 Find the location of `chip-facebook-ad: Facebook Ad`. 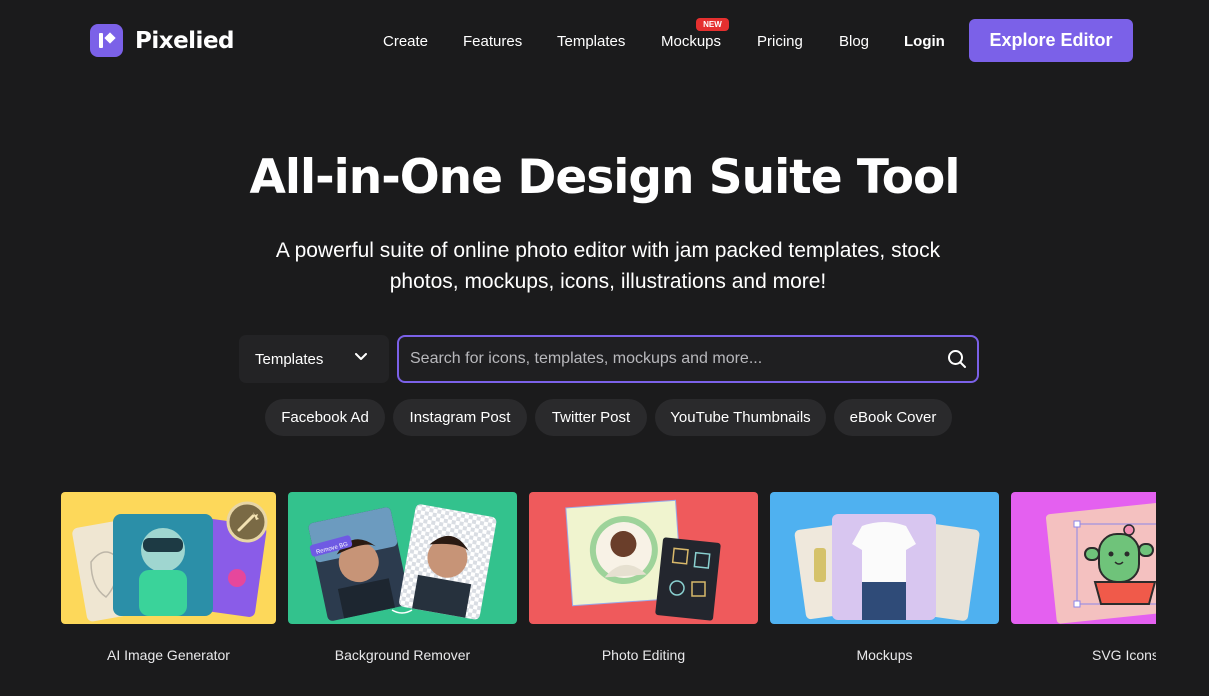

chip-facebook-ad: Facebook Ad is located at coordinates (325, 417).